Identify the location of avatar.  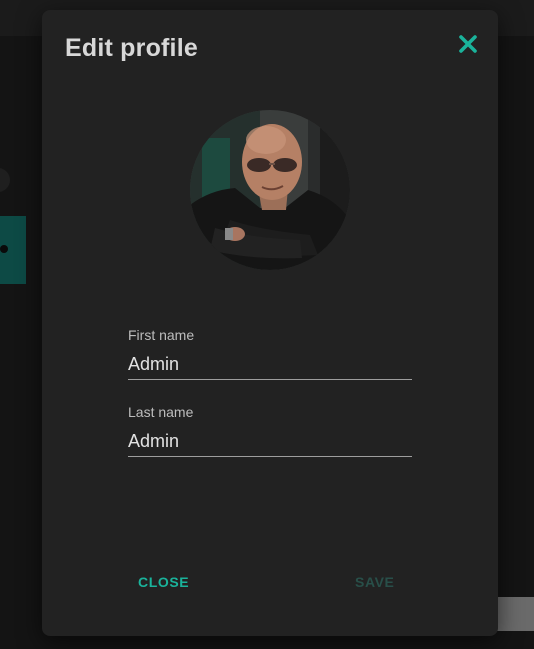
(270, 190).